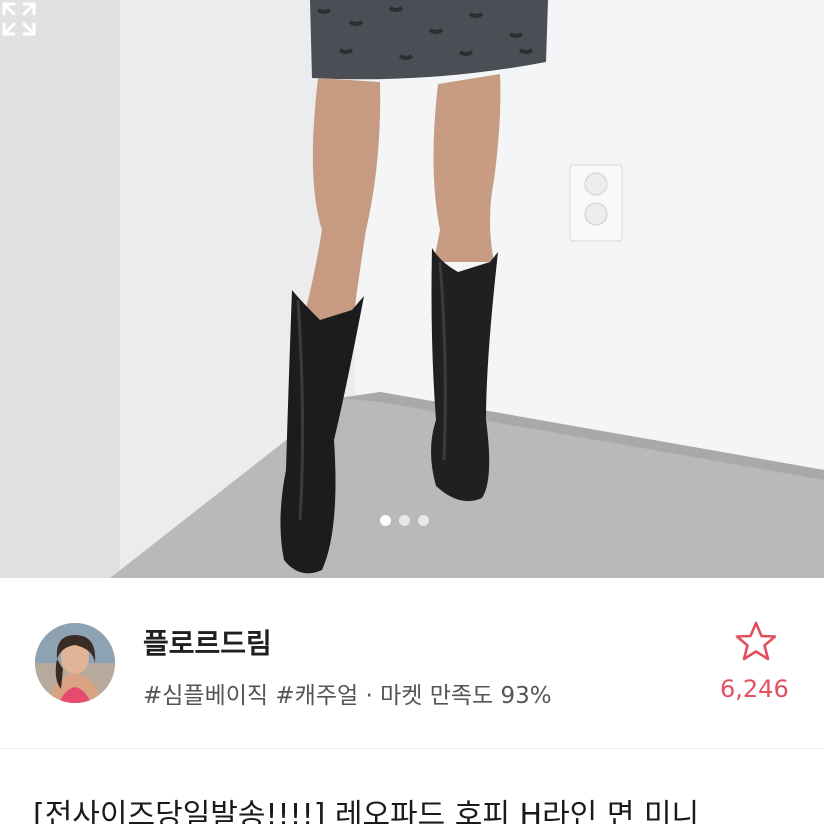 The image size is (824, 824). Describe the element at coordinates (385, 520) in the screenshot. I see `pagination-dot-active` at that location.